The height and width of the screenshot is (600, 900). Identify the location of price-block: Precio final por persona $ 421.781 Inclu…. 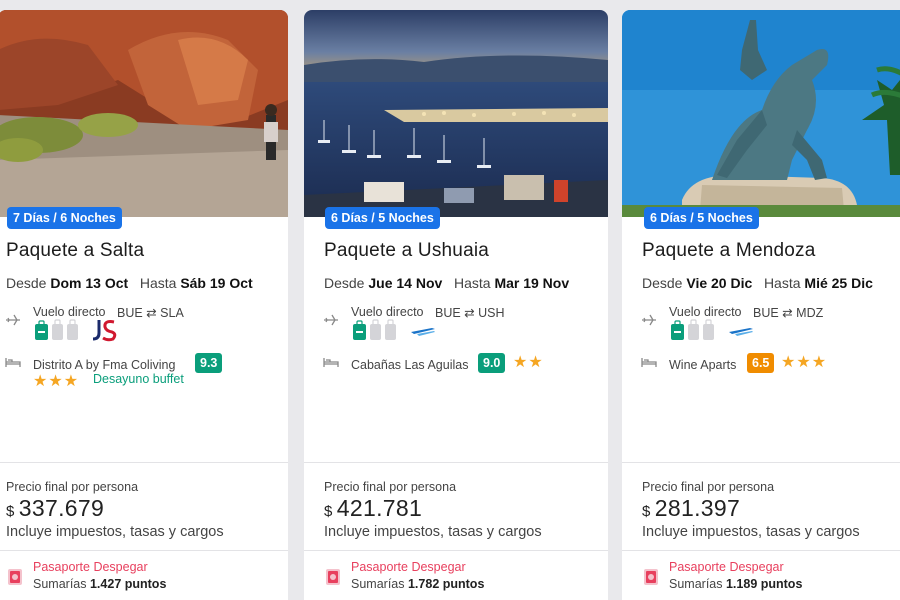
(456, 510).